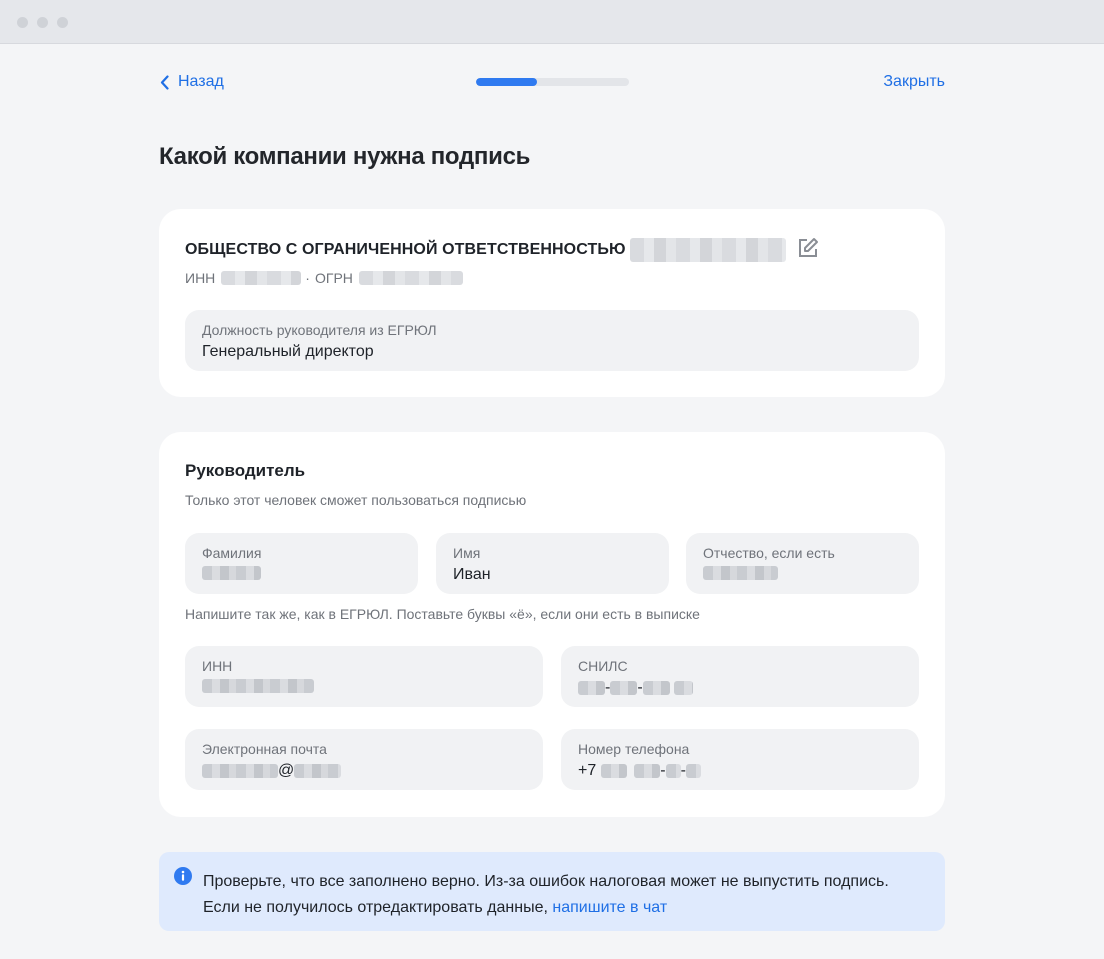 This screenshot has height=959, width=1104. What do you see at coordinates (663, 770) in the screenshot?
I see `phone-sep: -` at bounding box center [663, 770].